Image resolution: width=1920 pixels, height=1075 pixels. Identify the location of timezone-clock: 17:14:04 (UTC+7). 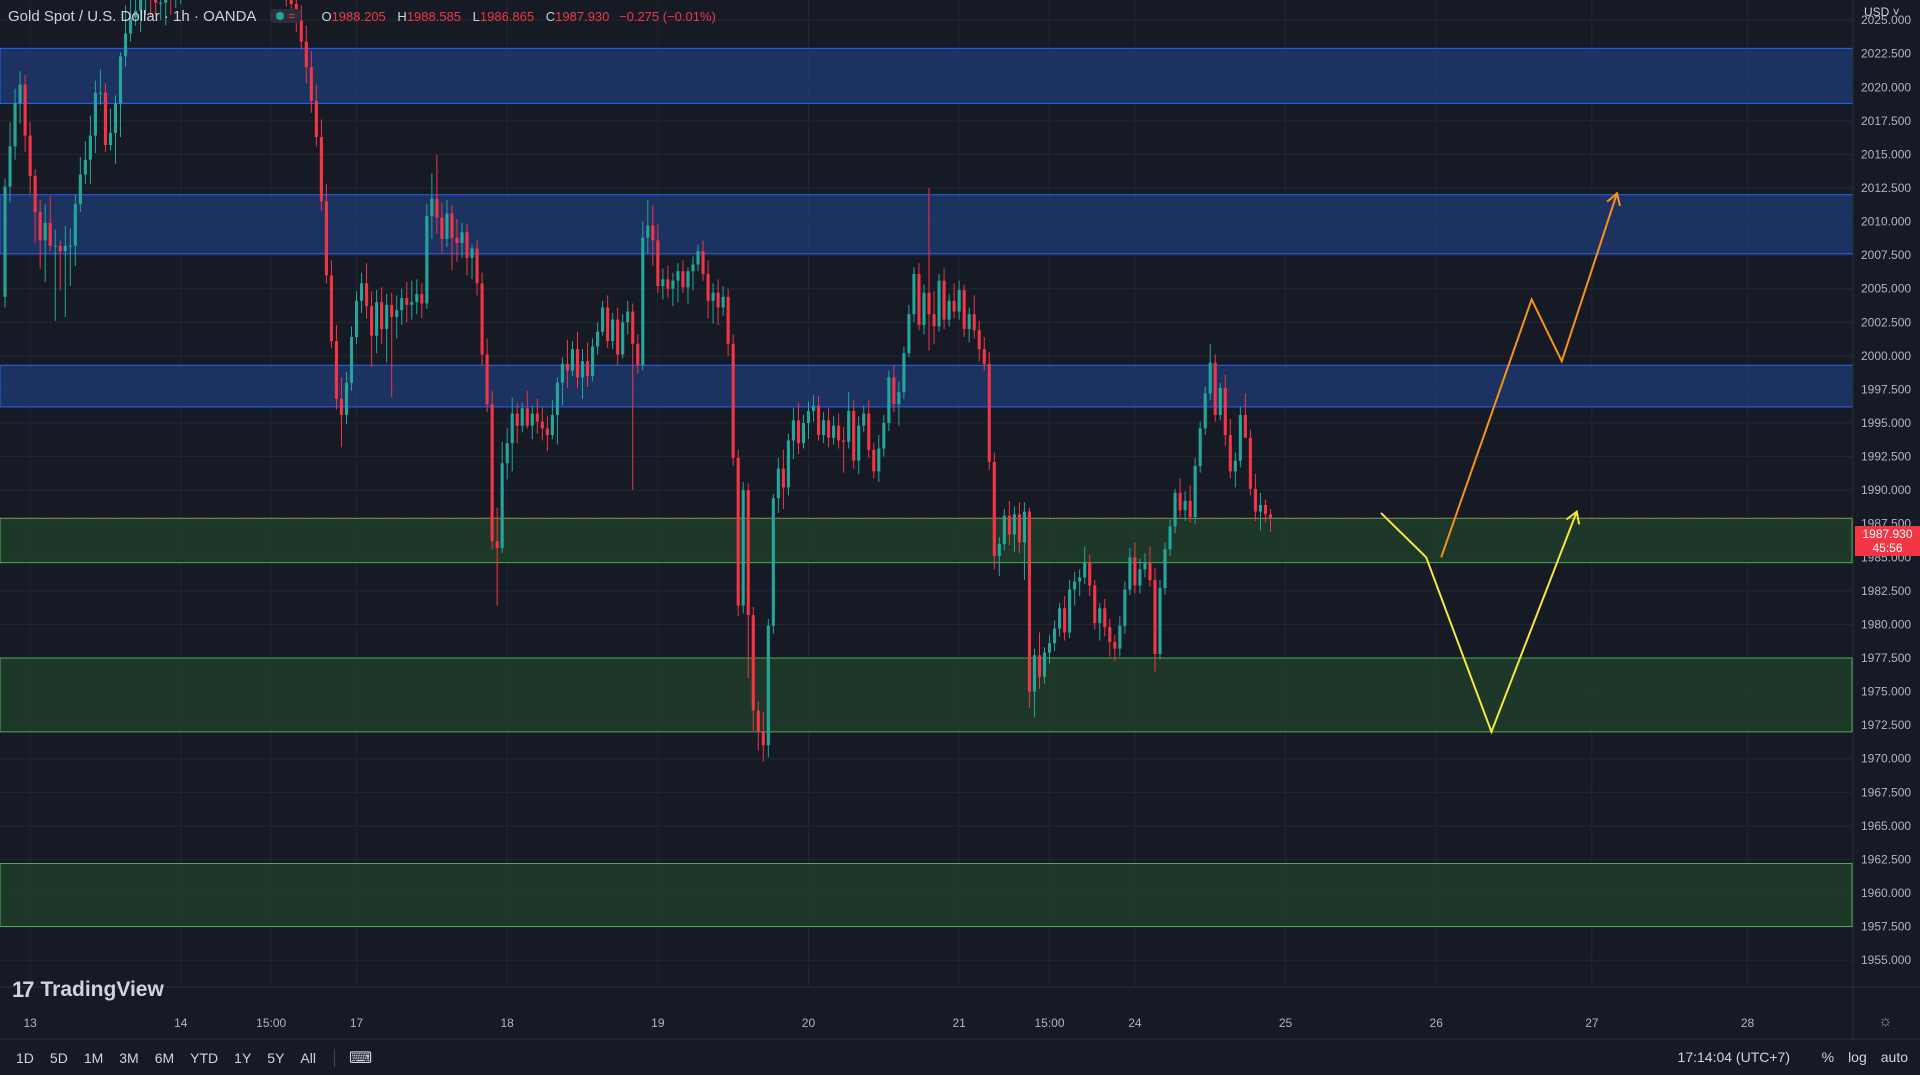
(1734, 1057).